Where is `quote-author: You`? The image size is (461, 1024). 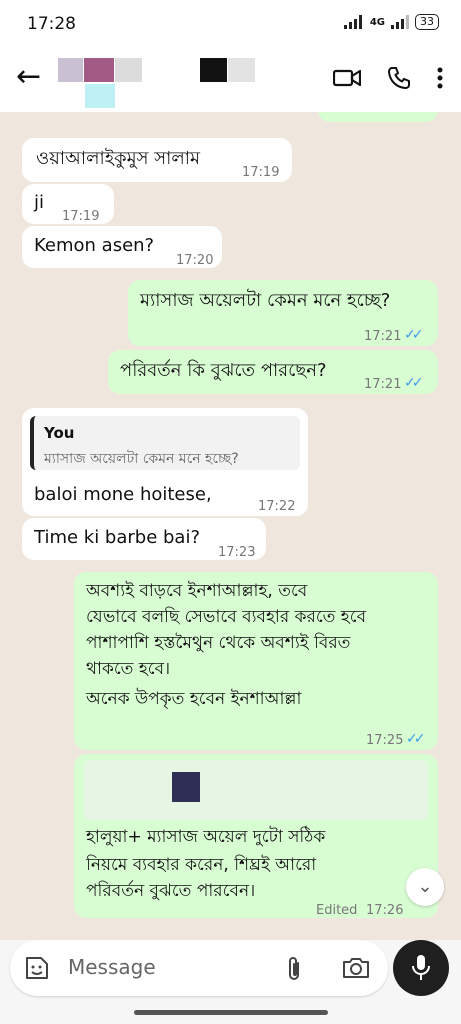
quote-author: You is located at coordinates (59, 433).